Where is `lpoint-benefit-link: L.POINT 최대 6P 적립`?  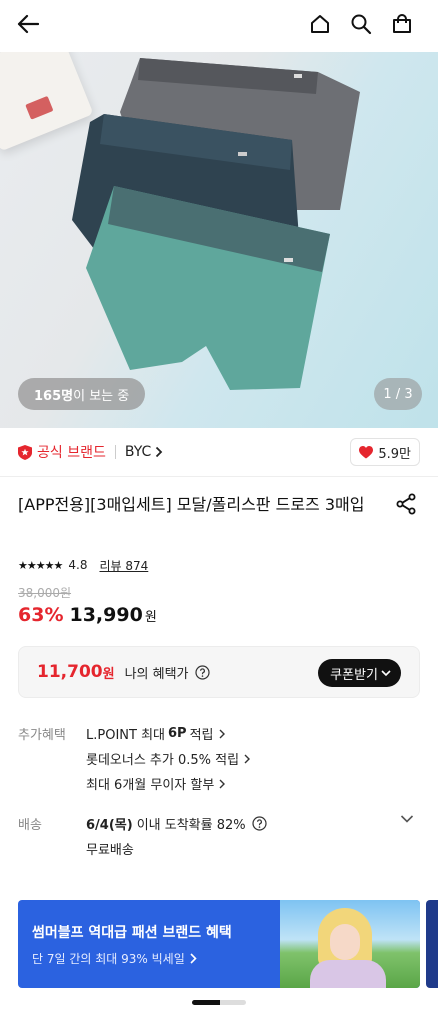
lpoint-benefit-link: L.POINT 최대 6P 적립 is located at coordinates (155, 733).